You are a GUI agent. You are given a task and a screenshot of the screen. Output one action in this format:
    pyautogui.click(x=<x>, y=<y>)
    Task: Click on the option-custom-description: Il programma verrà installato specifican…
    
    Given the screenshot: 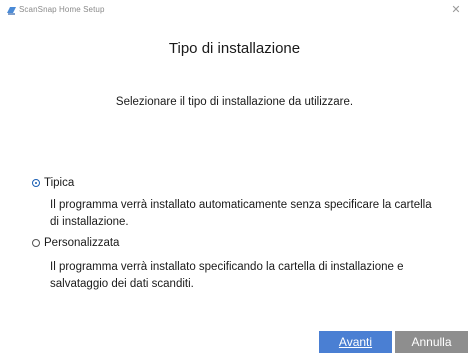 What is the action you would take?
    pyautogui.click(x=227, y=275)
    